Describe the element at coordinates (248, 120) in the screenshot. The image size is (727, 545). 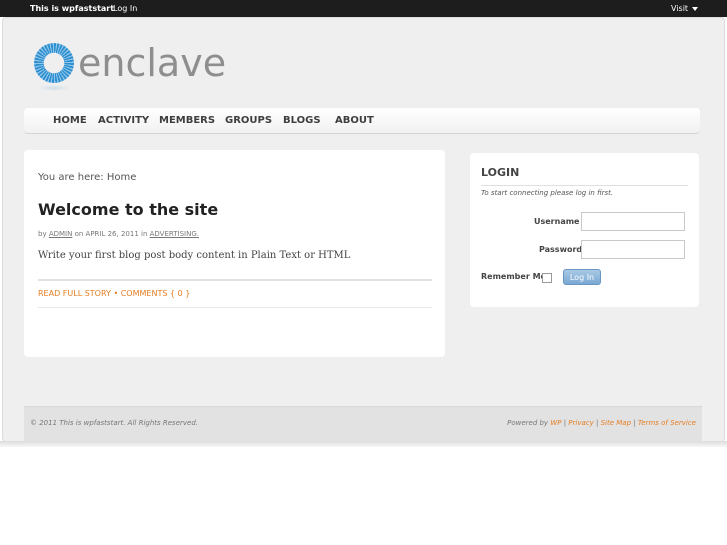
I see `nav-item-groups: GROUPS` at that location.